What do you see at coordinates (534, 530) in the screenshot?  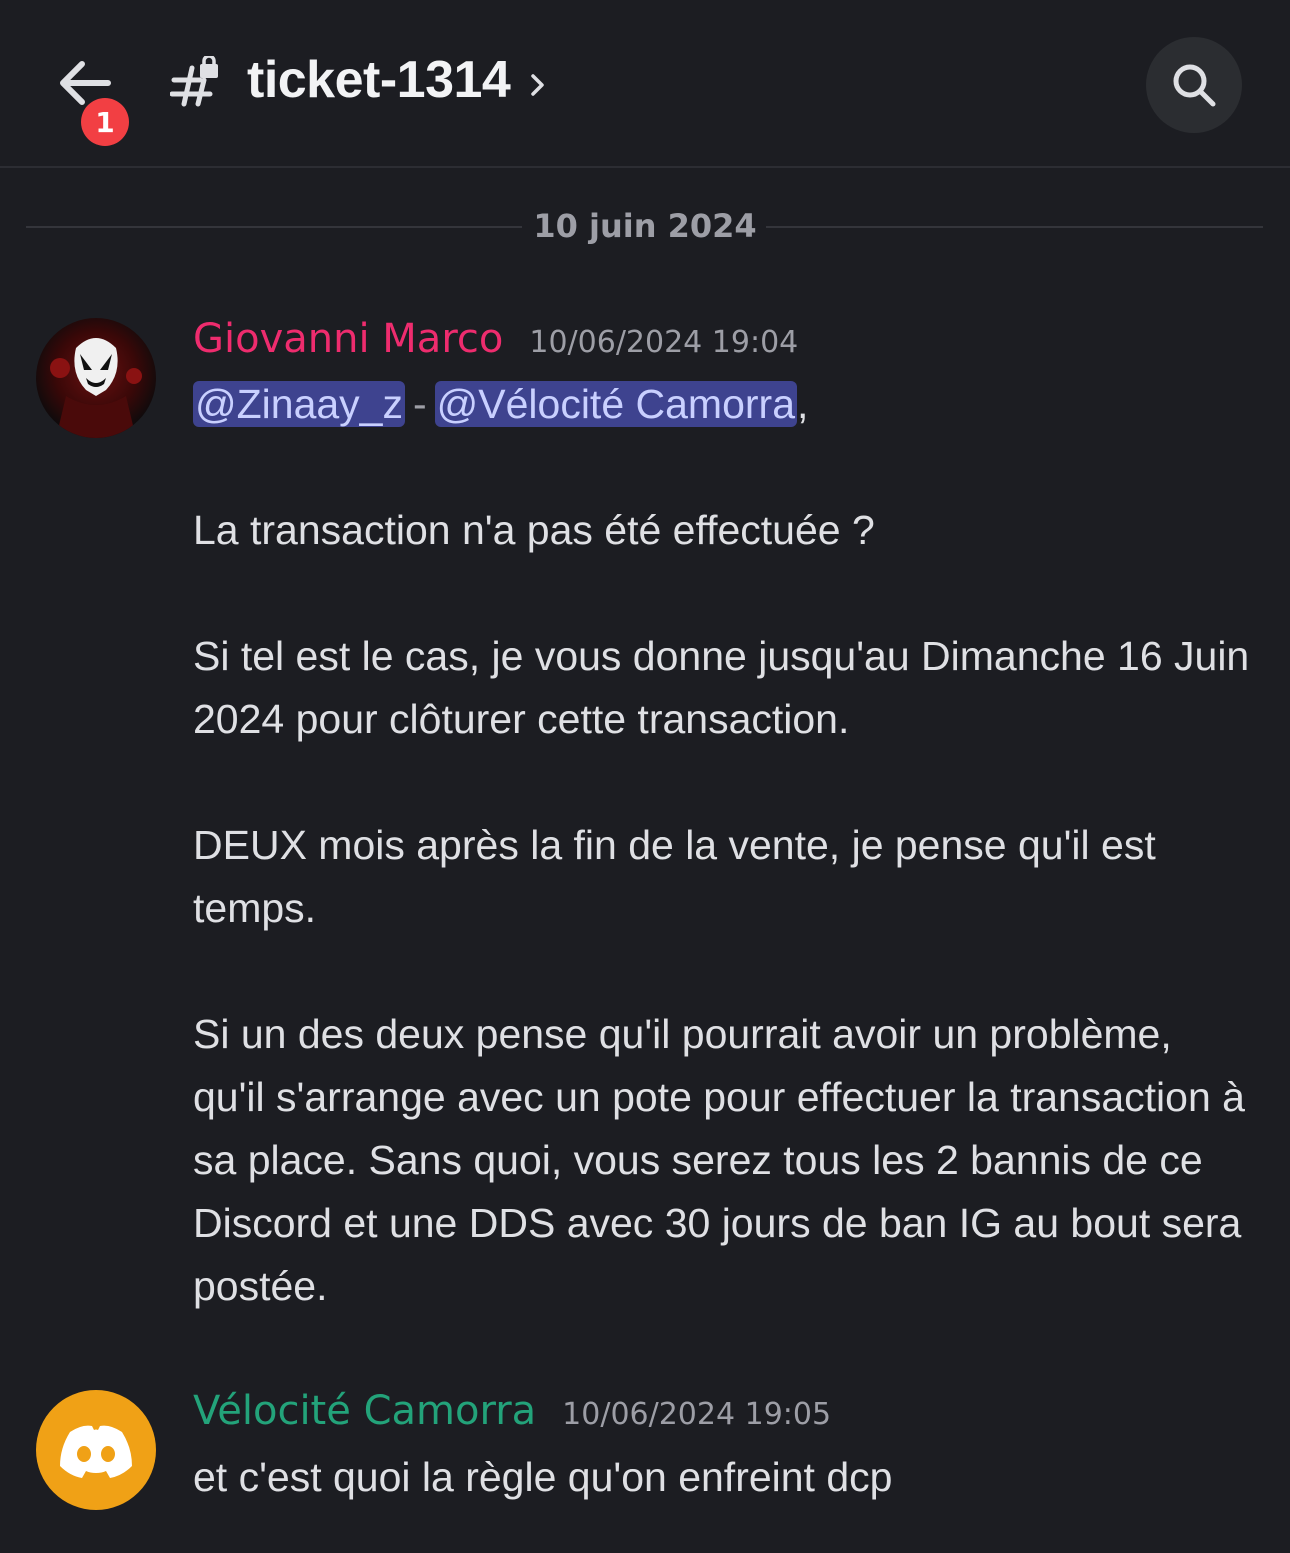 I see `message-paragraph: La transaction n'a pas été effectuée ?` at bounding box center [534, 530].